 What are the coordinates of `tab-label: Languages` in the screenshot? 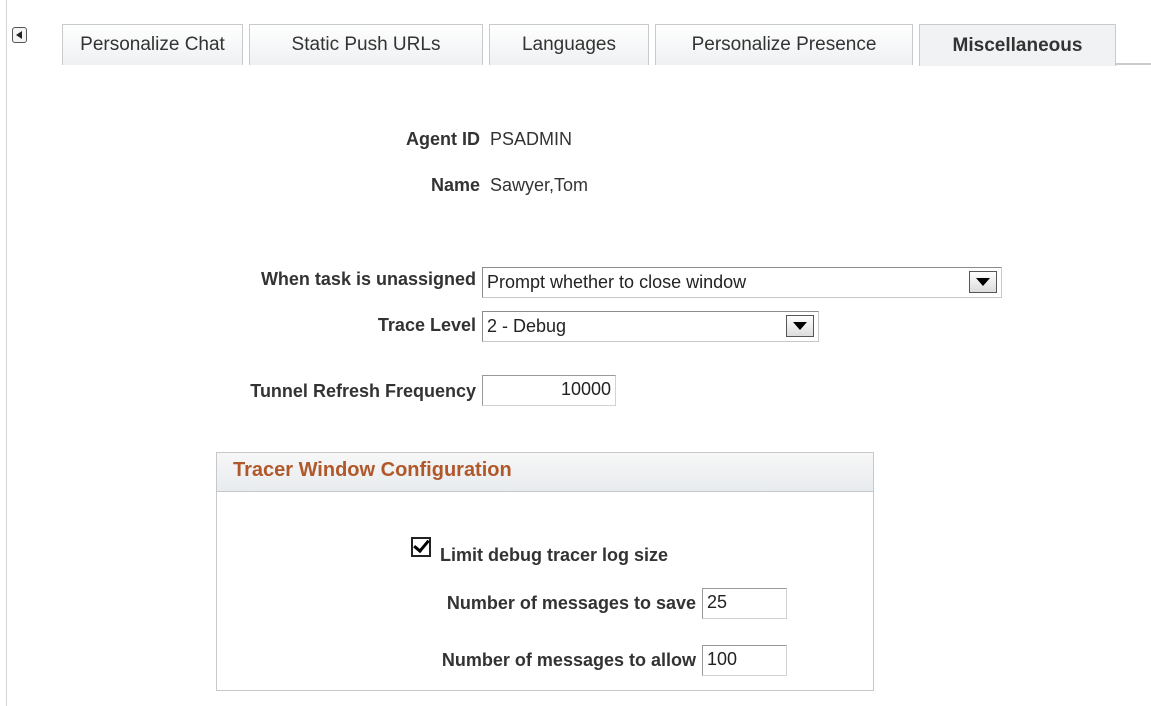 It's located at (569, 44).